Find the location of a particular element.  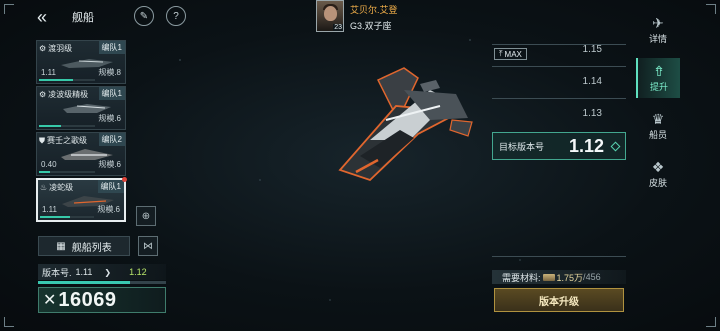

ship-list-label: 舰船列表 is located at coordinates (91, 248).